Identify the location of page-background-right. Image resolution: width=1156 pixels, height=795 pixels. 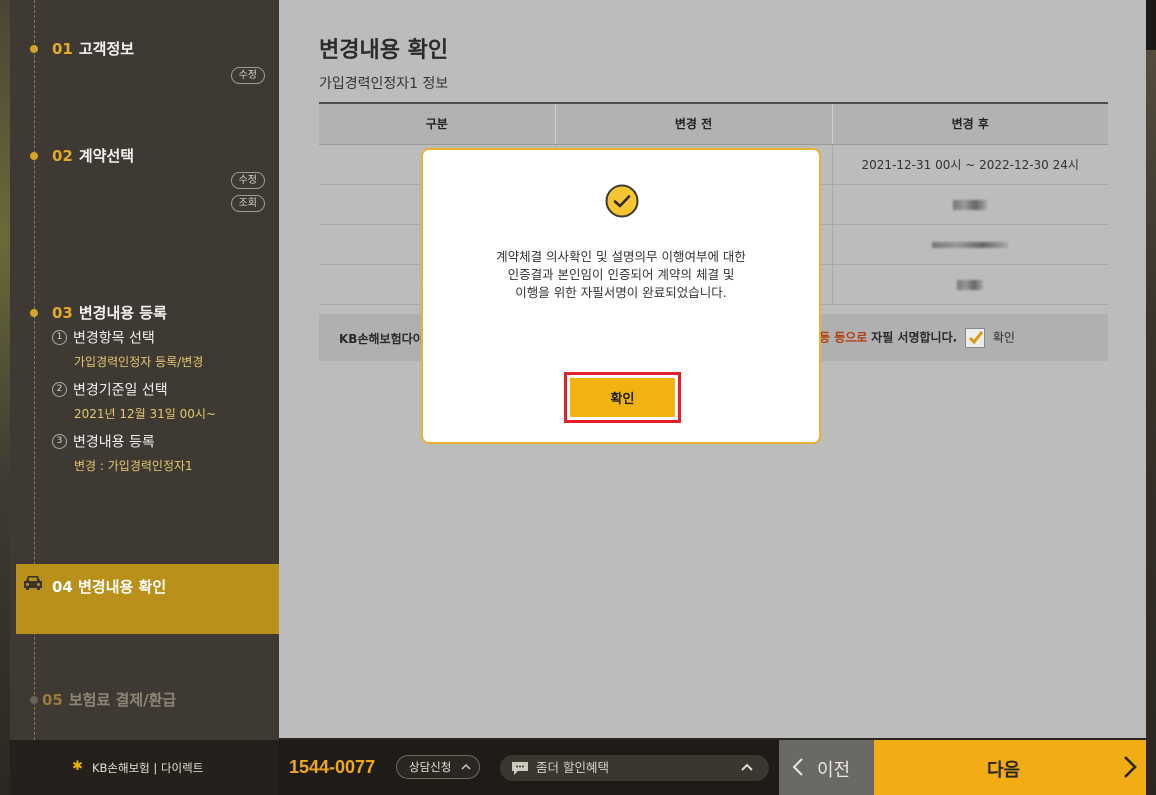
(1151, 397).